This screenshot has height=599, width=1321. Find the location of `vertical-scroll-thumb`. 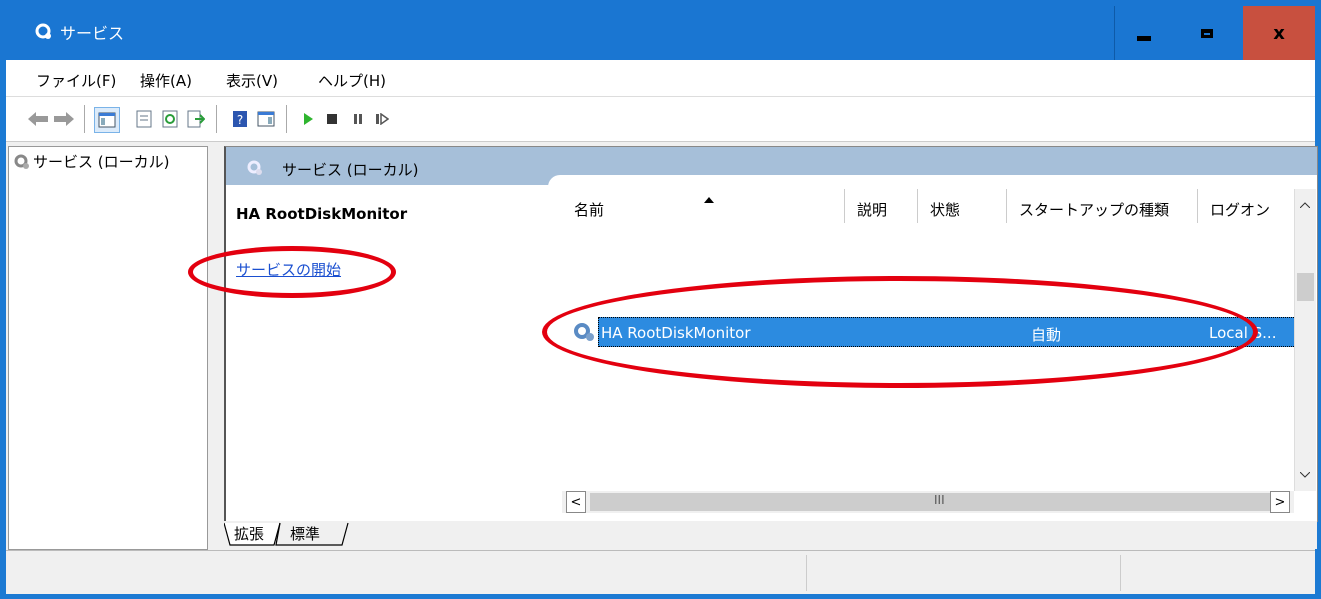

vertical-scroll-thumb is located at coordinates (1305, 287).